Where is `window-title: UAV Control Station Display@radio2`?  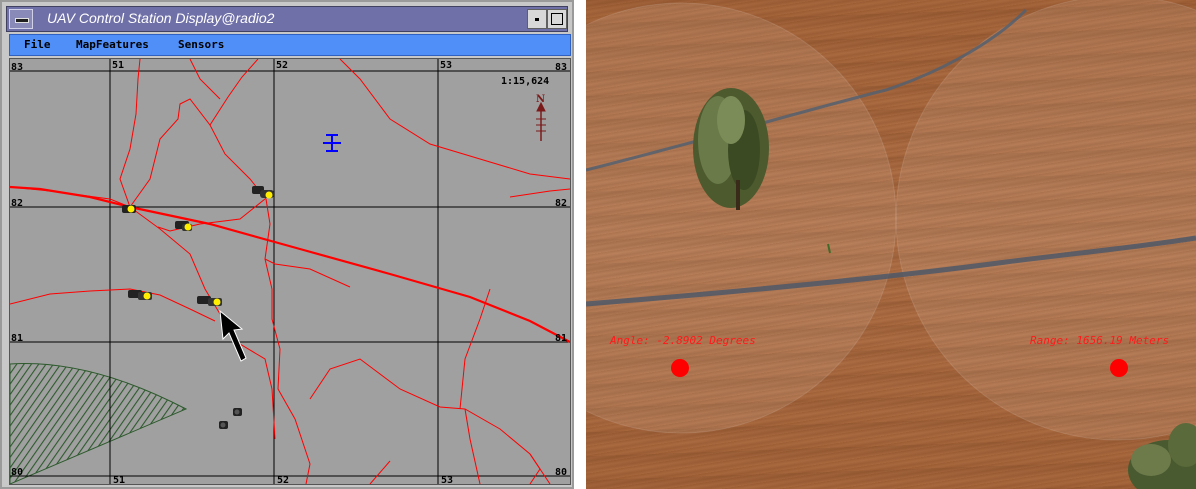 window-title: UAV Control Station Display@radio2 is located at coordinates (161, 18).